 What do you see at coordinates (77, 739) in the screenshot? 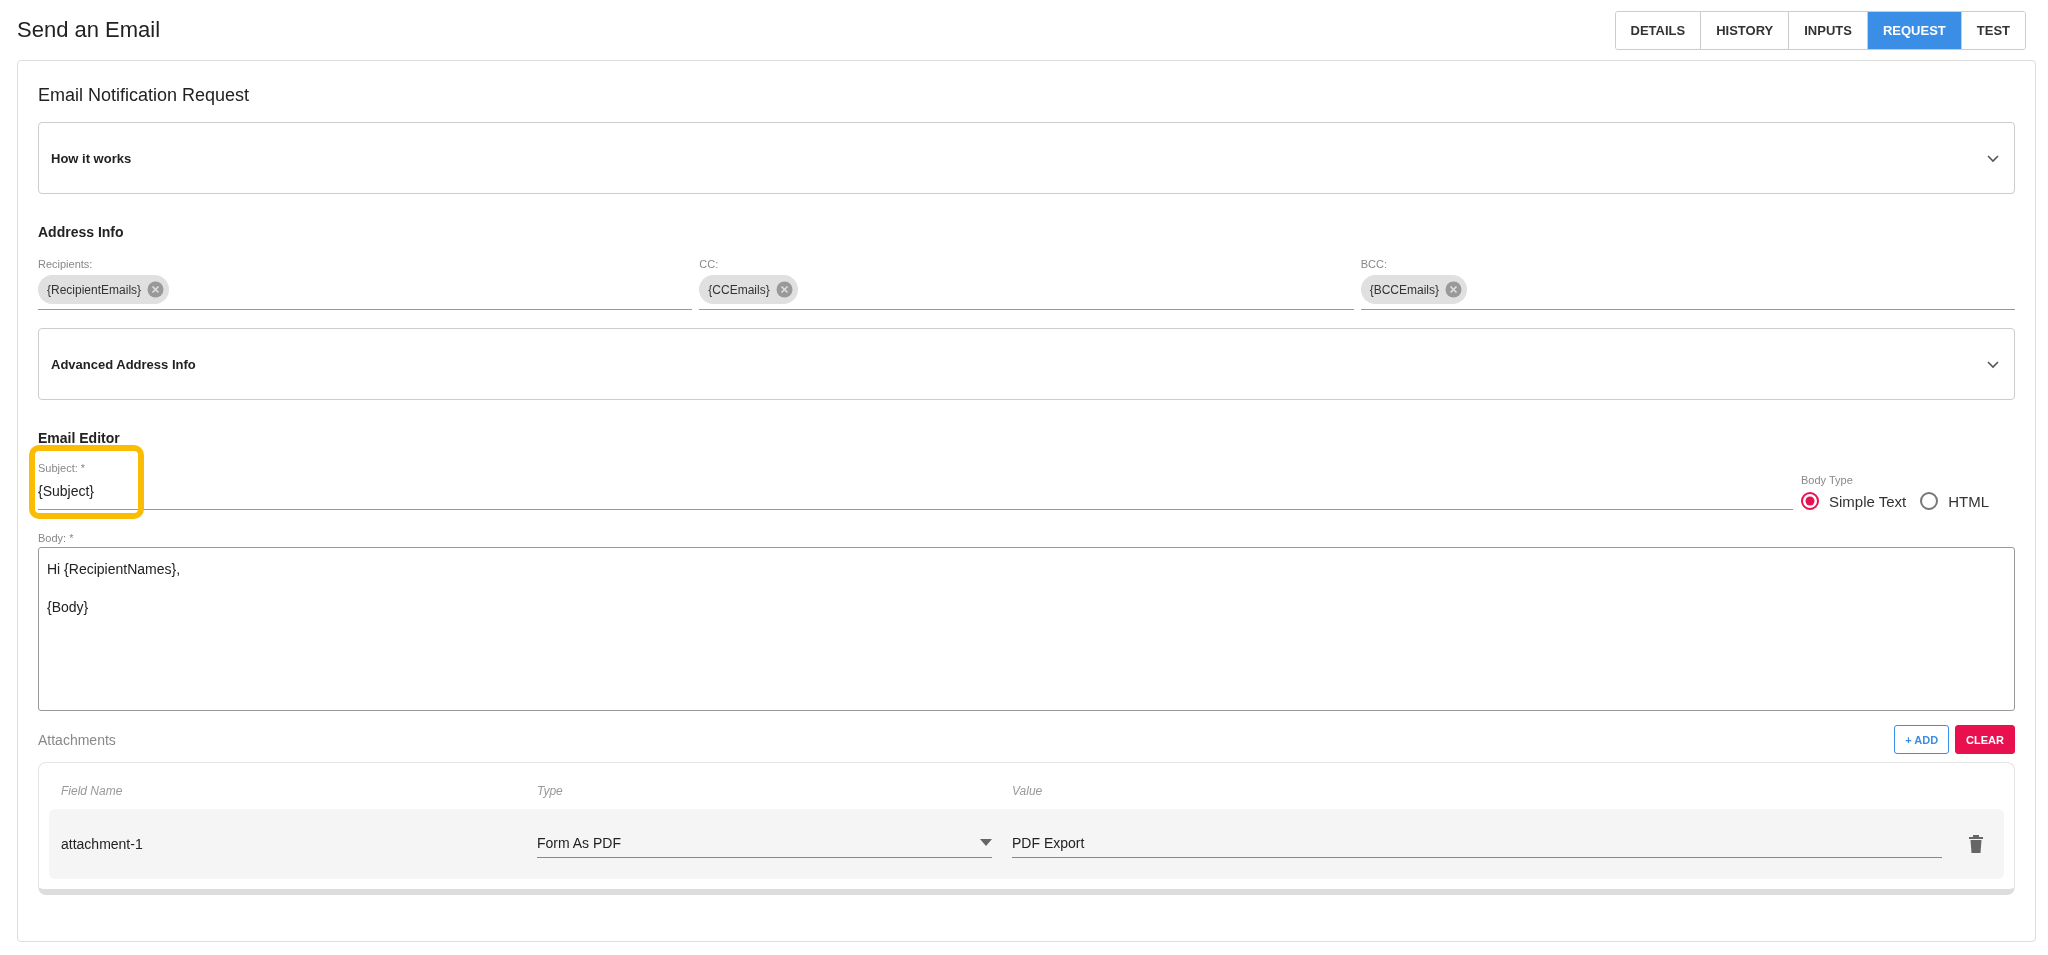
I see `section-heading: Attachments` at bounding box center [77, 739].